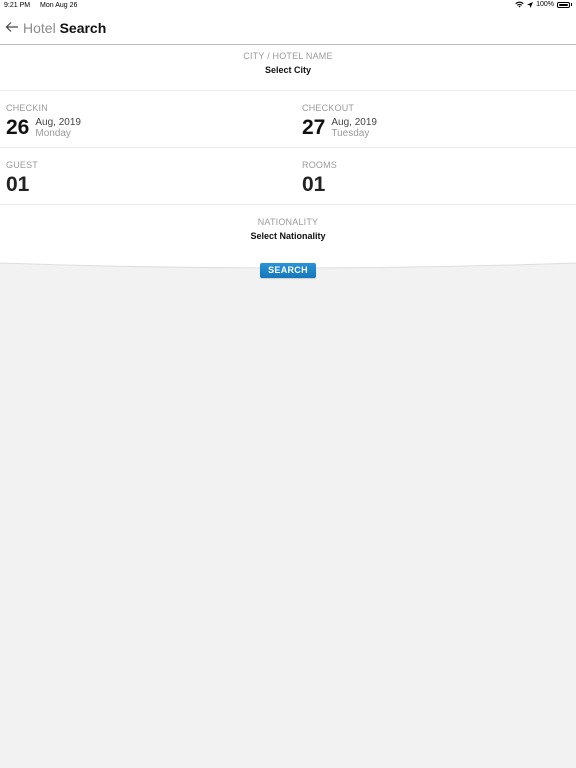  I want to click on checkin-date: 26 Aug, 2019 Monday, so click(43, 128).